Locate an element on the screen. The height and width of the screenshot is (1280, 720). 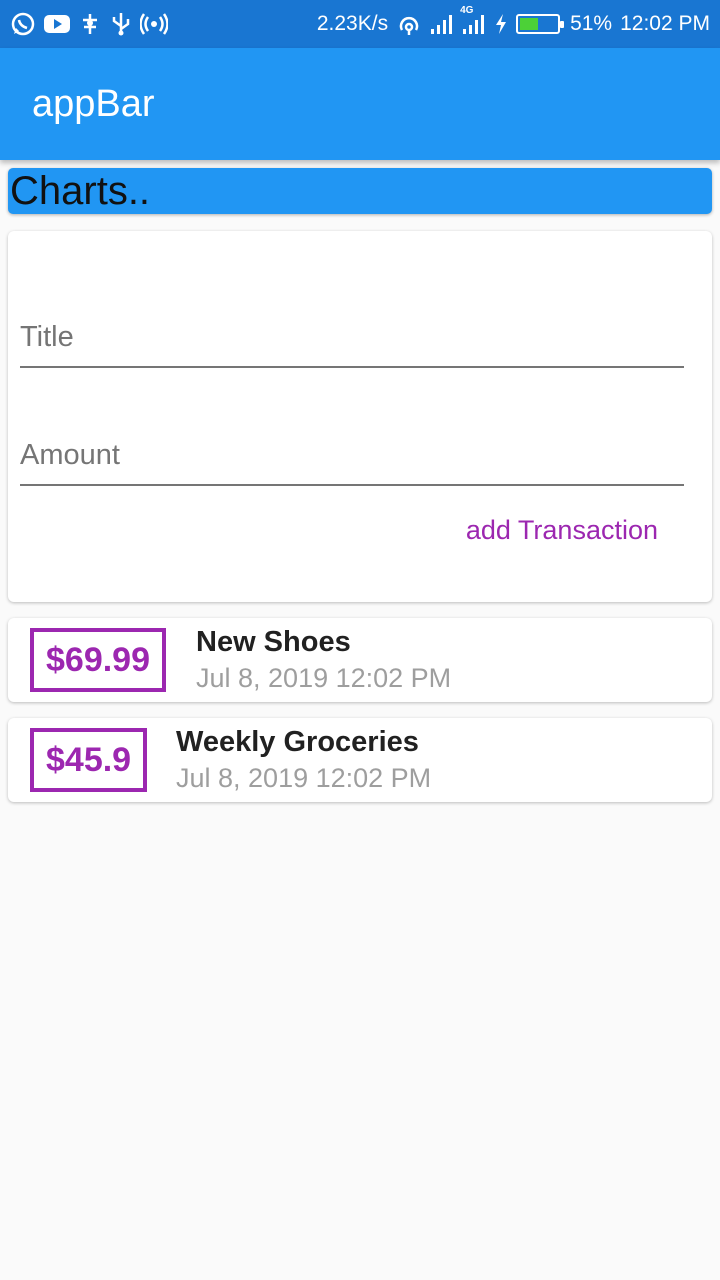
status-bar-left is located at coordinates (89, 24).